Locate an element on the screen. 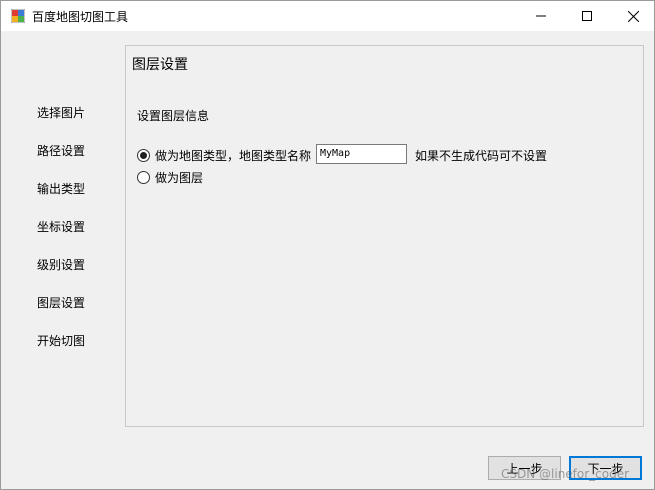 Image resolution: width=655 pixels, height=490 pixels. title-bar: 百度地图切图工具 is located at coordinates (327, 16).